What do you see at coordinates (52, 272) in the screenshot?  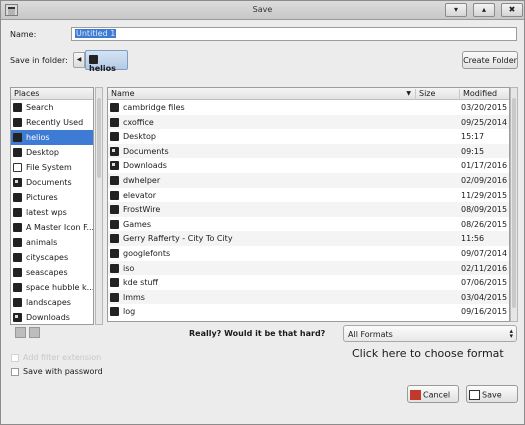 I see `place-seascapes: seascapes` at bounding box center [52, 272].